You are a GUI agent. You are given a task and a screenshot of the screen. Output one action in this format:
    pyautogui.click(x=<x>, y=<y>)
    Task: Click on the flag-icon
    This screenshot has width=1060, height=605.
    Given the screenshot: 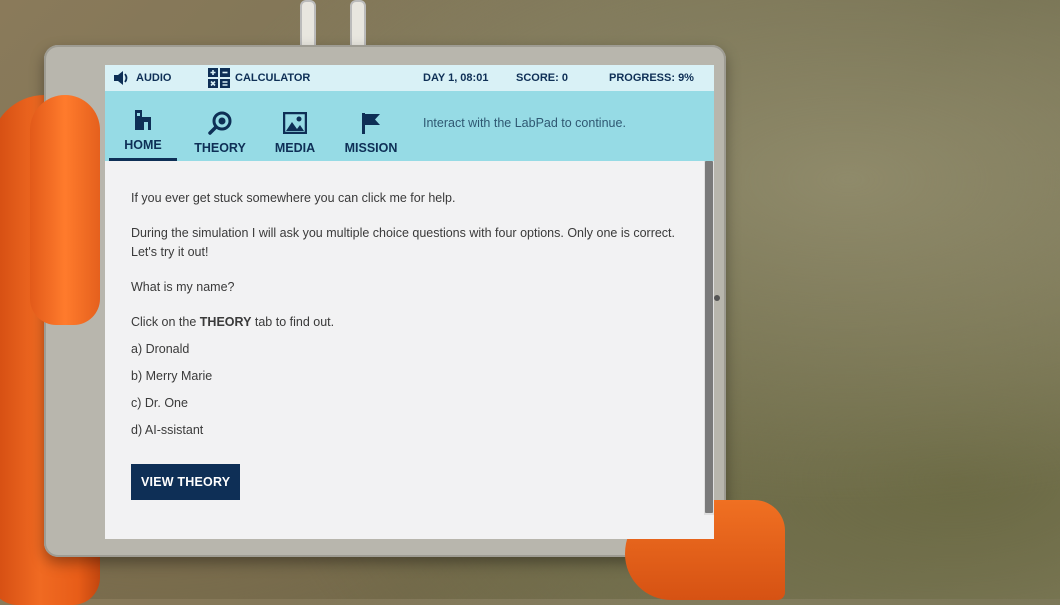 What is the action you would take?
    pyautogui.click(x=371, y=123)
    